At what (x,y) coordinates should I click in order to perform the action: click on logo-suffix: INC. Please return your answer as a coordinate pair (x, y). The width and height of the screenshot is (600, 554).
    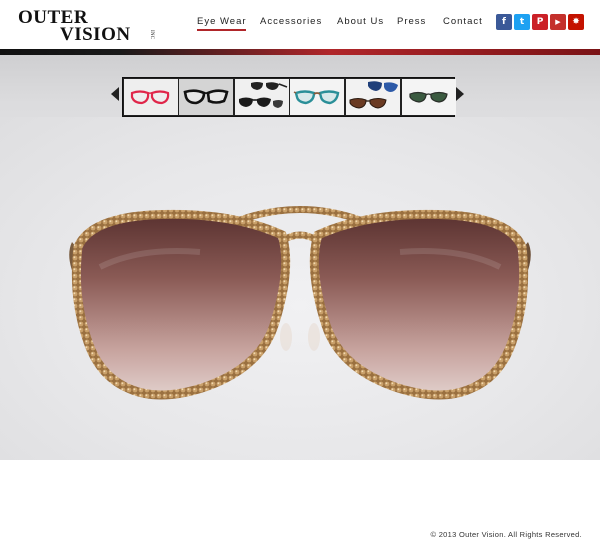
    Looking at the image, I should click on (151, 35).